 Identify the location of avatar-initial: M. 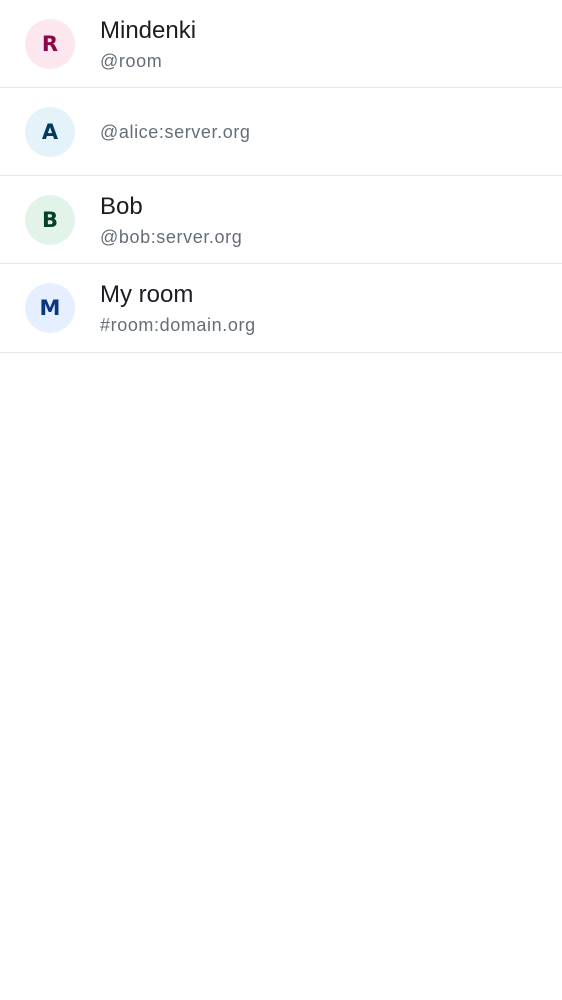
(50, 308).